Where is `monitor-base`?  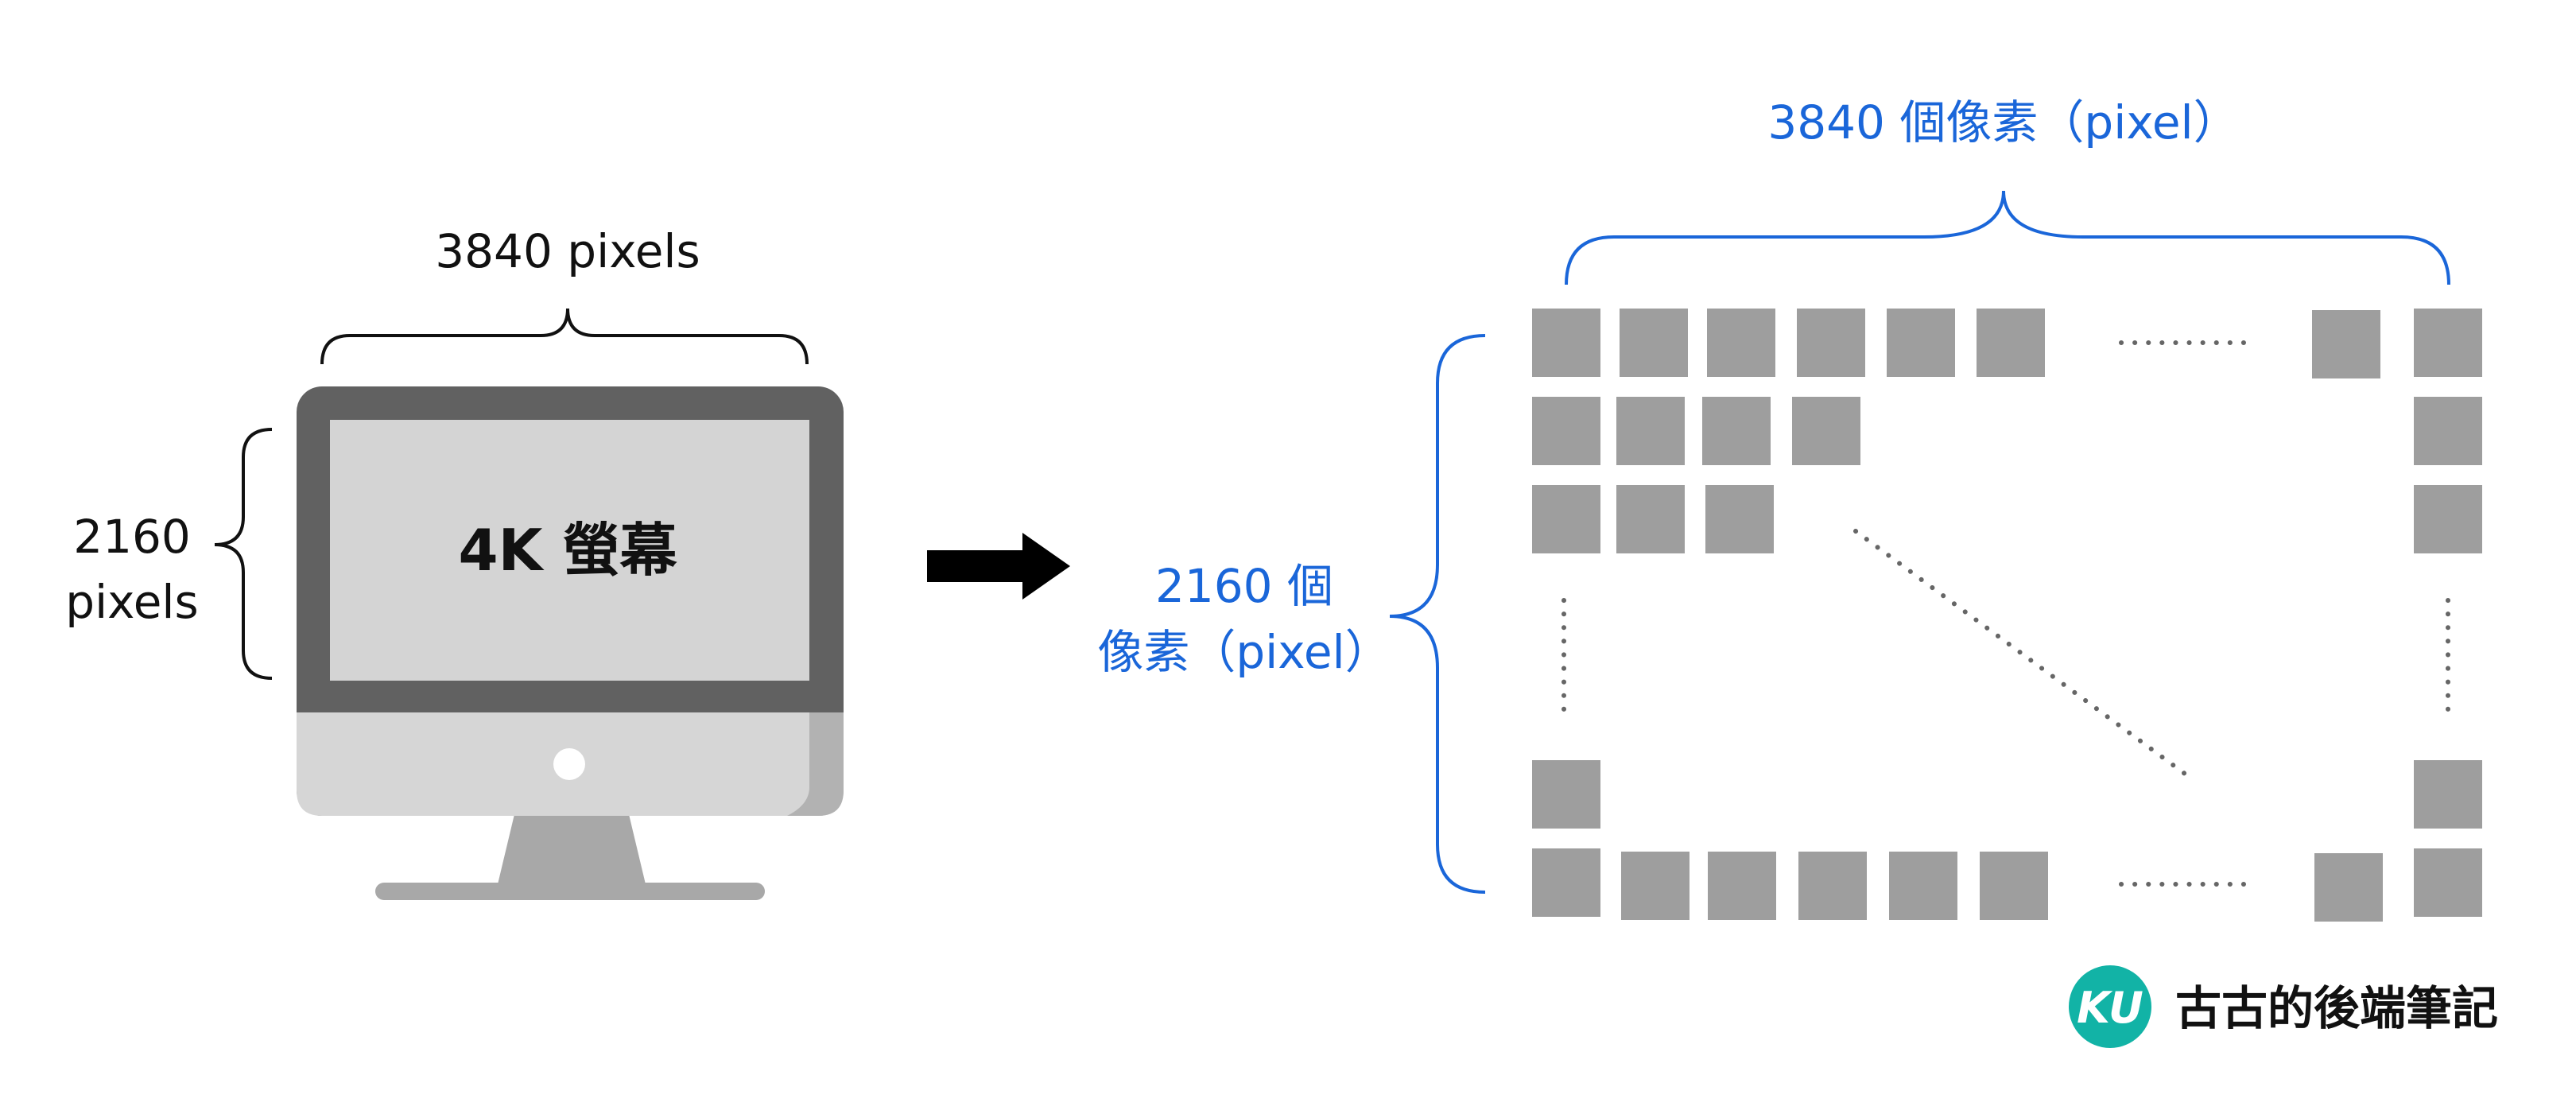 monitor-base is located at coordinates (570, 892).